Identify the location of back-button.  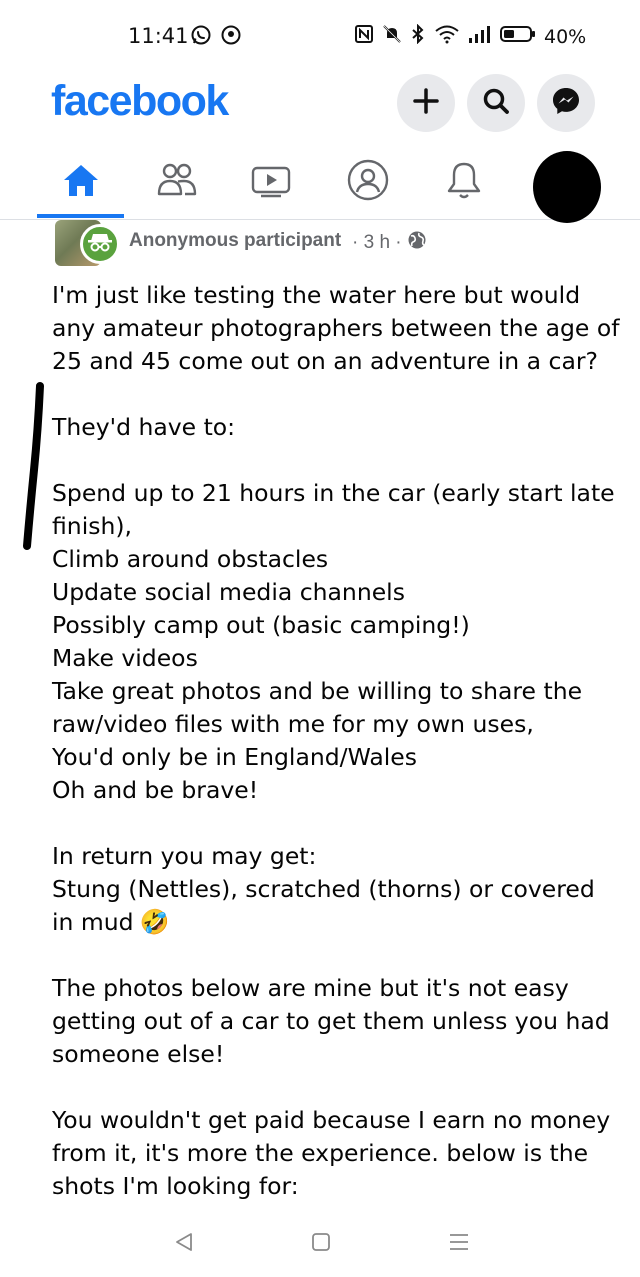
(184, 1244).